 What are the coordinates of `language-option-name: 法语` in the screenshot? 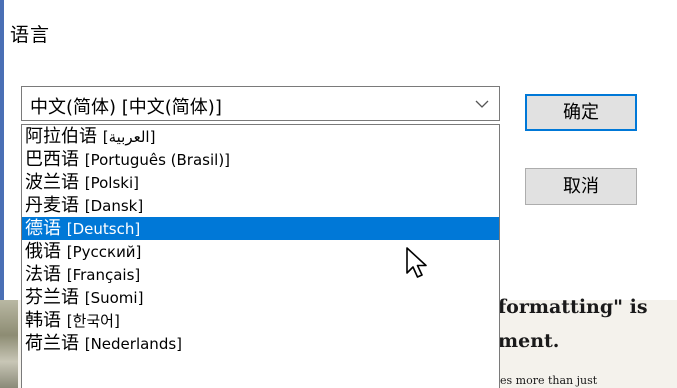 It's located at (43, 274).